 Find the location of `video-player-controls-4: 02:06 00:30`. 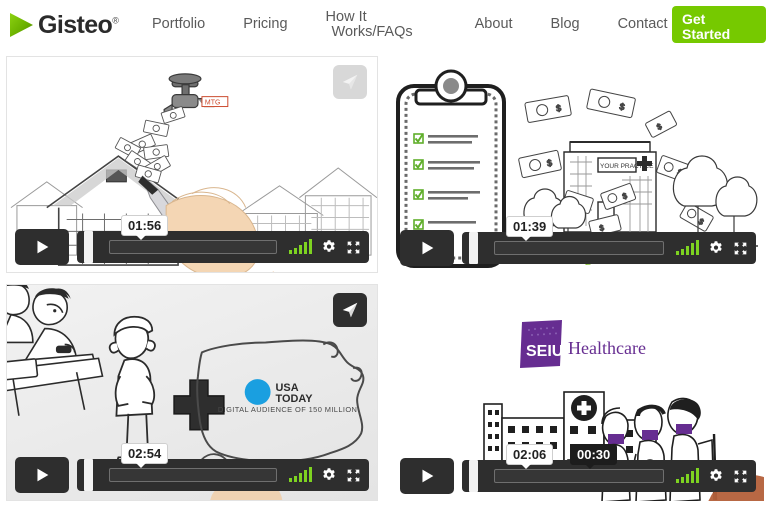

video-player-controls-4: 02:06 00:30 is located at coordinates (578, 469).